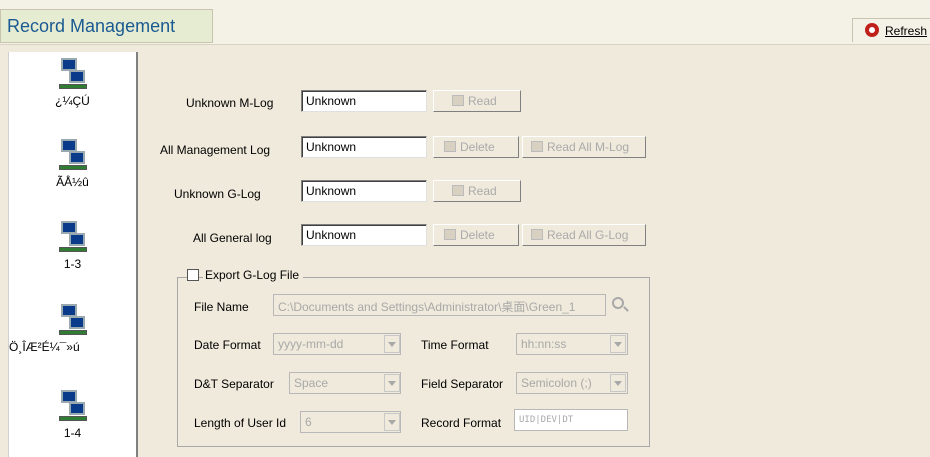 The image size is (930, 457). I want to click on record-format-label: Record Format, so click(461, 423).